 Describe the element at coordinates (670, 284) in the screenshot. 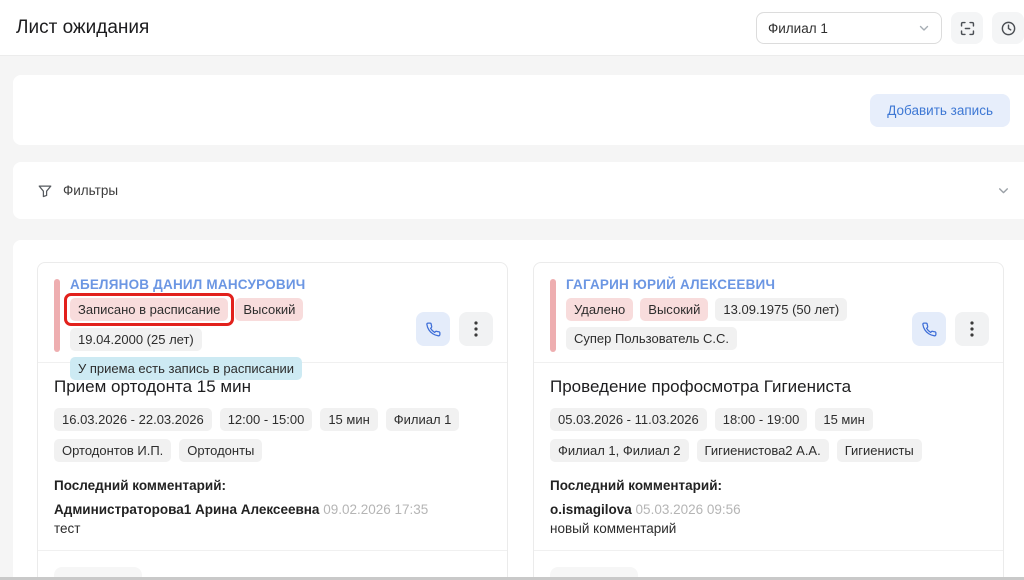

I see `patient-name-link: ГАГАРИН ЮРИЙ АЛЕКСЕЕВИЧ` at that location.